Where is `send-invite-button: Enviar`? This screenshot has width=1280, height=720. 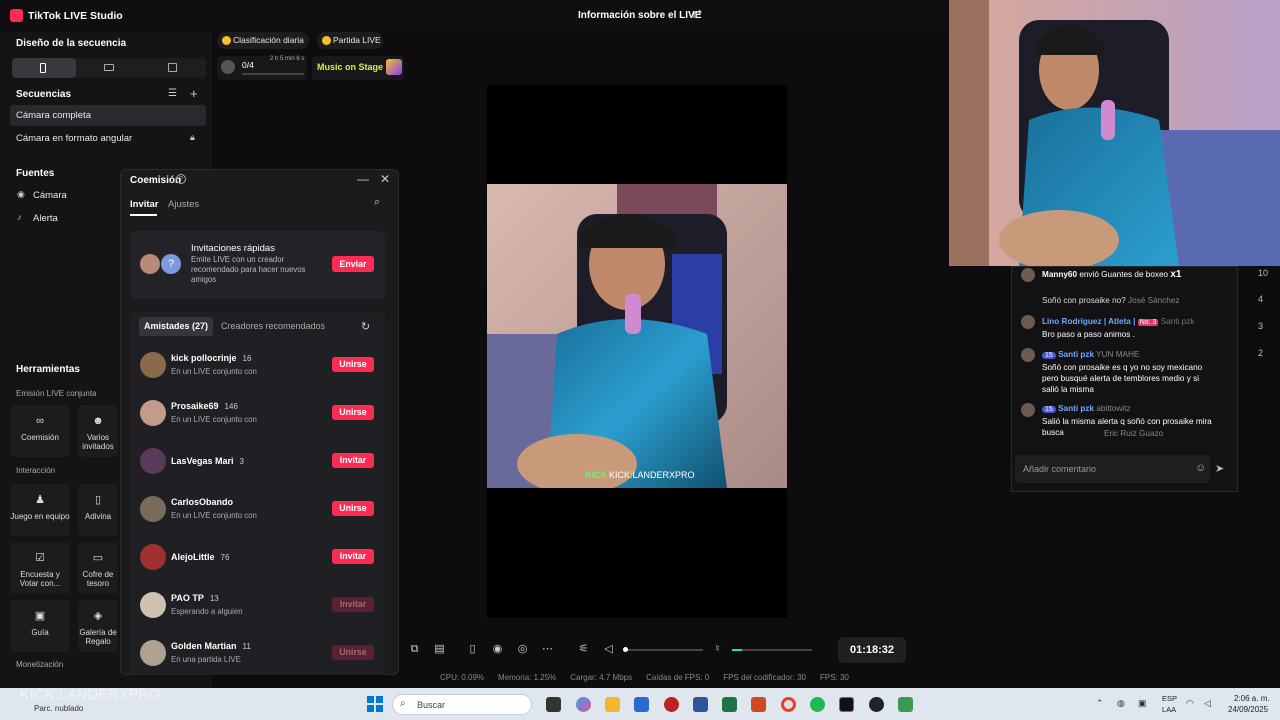
send-invite-button: Enviar is located at coordinates (353, 264).